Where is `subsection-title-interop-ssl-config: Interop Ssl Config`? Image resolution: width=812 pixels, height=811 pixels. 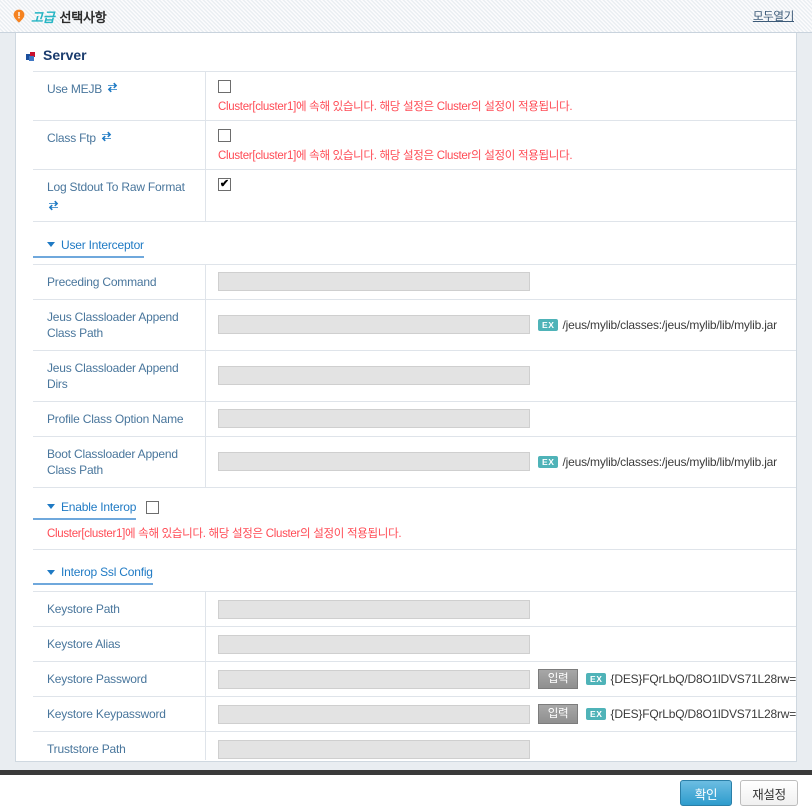 subsection-title-interop-ssl-config: Interop Ssl Config is located at coordinates (107, 572).